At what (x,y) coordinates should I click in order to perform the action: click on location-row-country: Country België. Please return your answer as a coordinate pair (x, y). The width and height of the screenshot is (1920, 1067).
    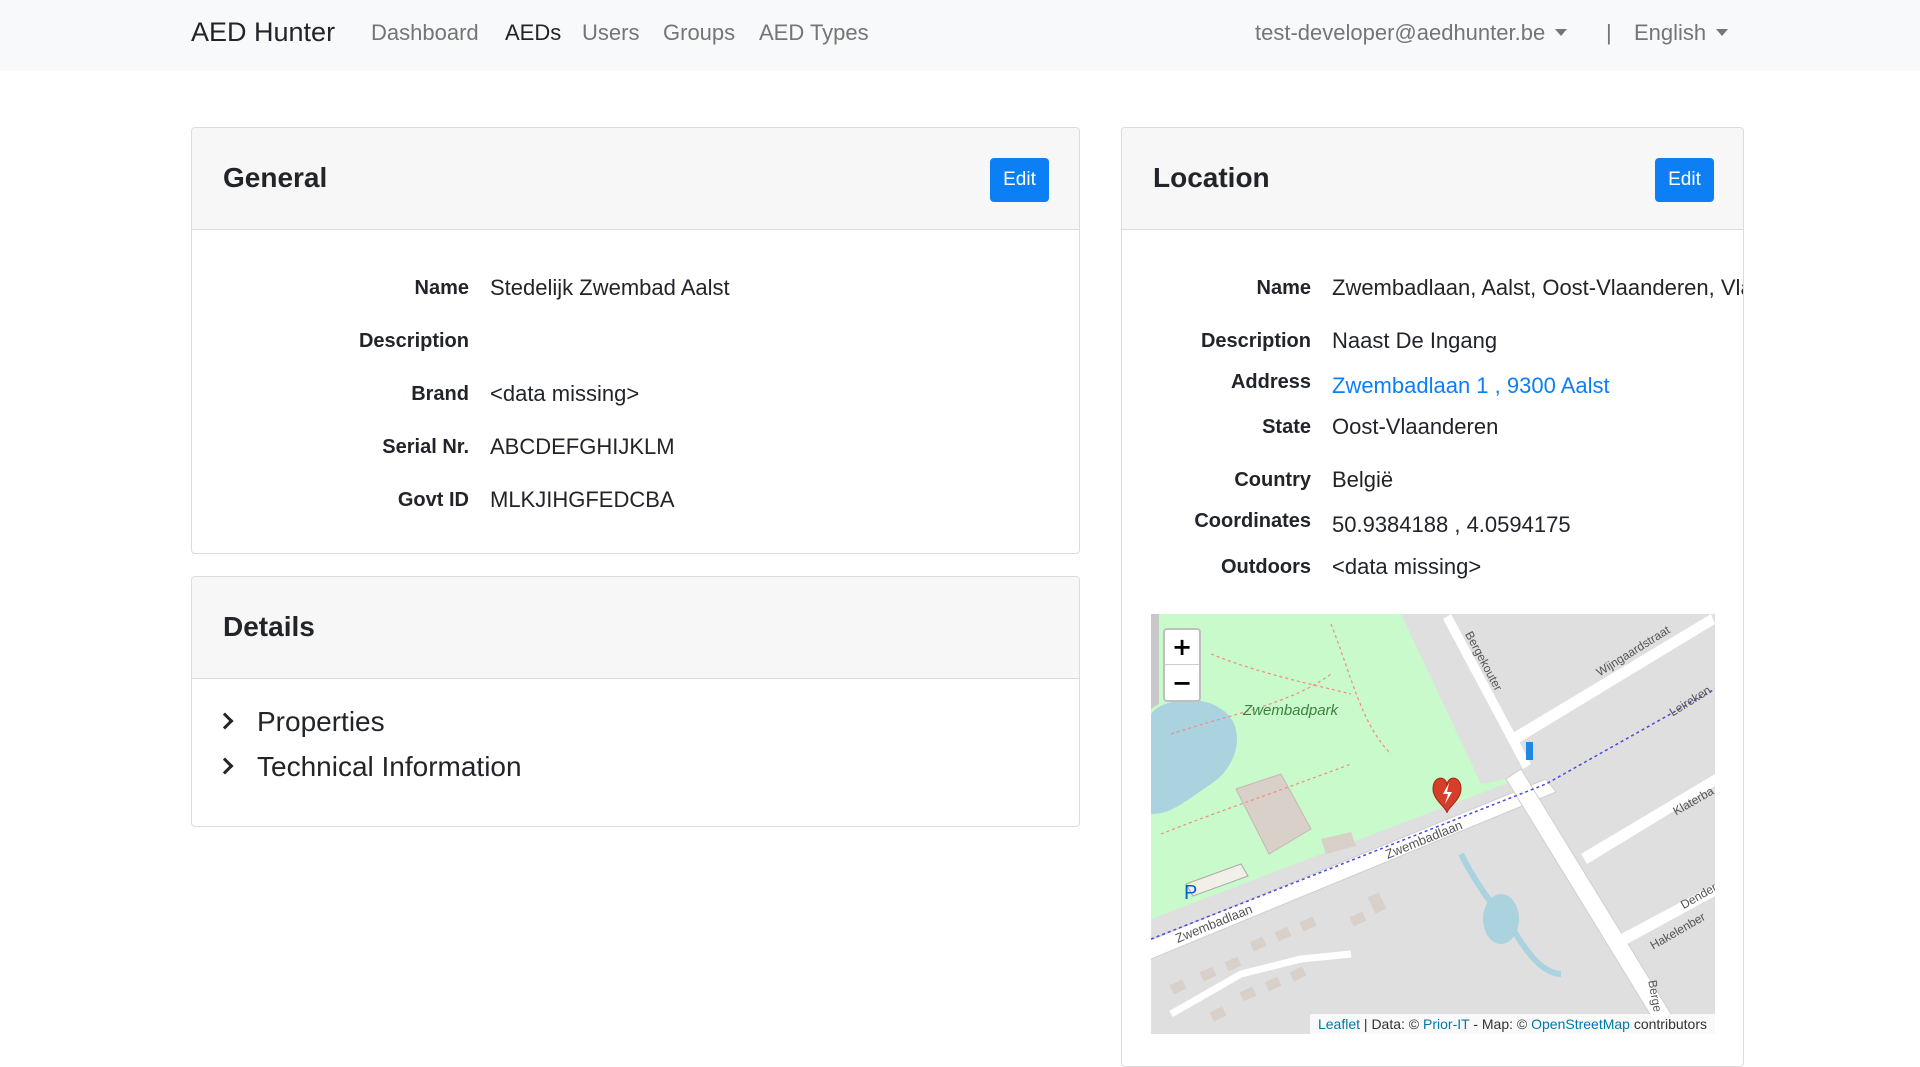
    Looking at the image, I should click on (1432, 483).